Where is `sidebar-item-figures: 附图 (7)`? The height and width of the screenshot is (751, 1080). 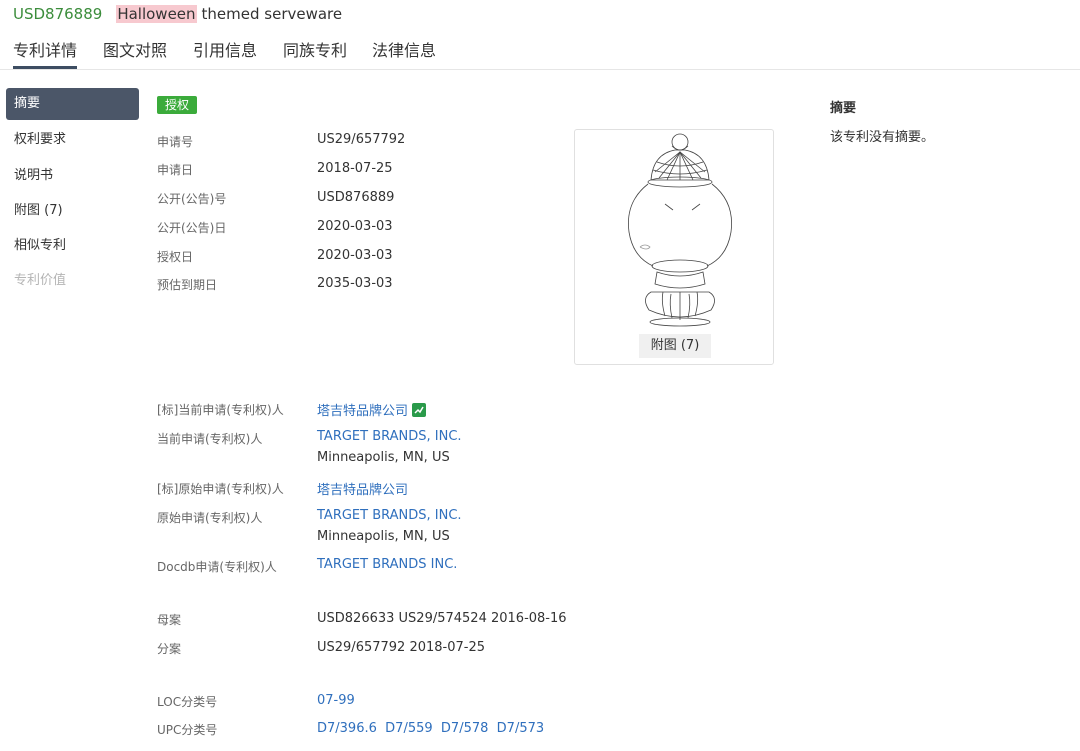
sidebar-item-figures: 附图 (7) is located at coordinates (72, 211).